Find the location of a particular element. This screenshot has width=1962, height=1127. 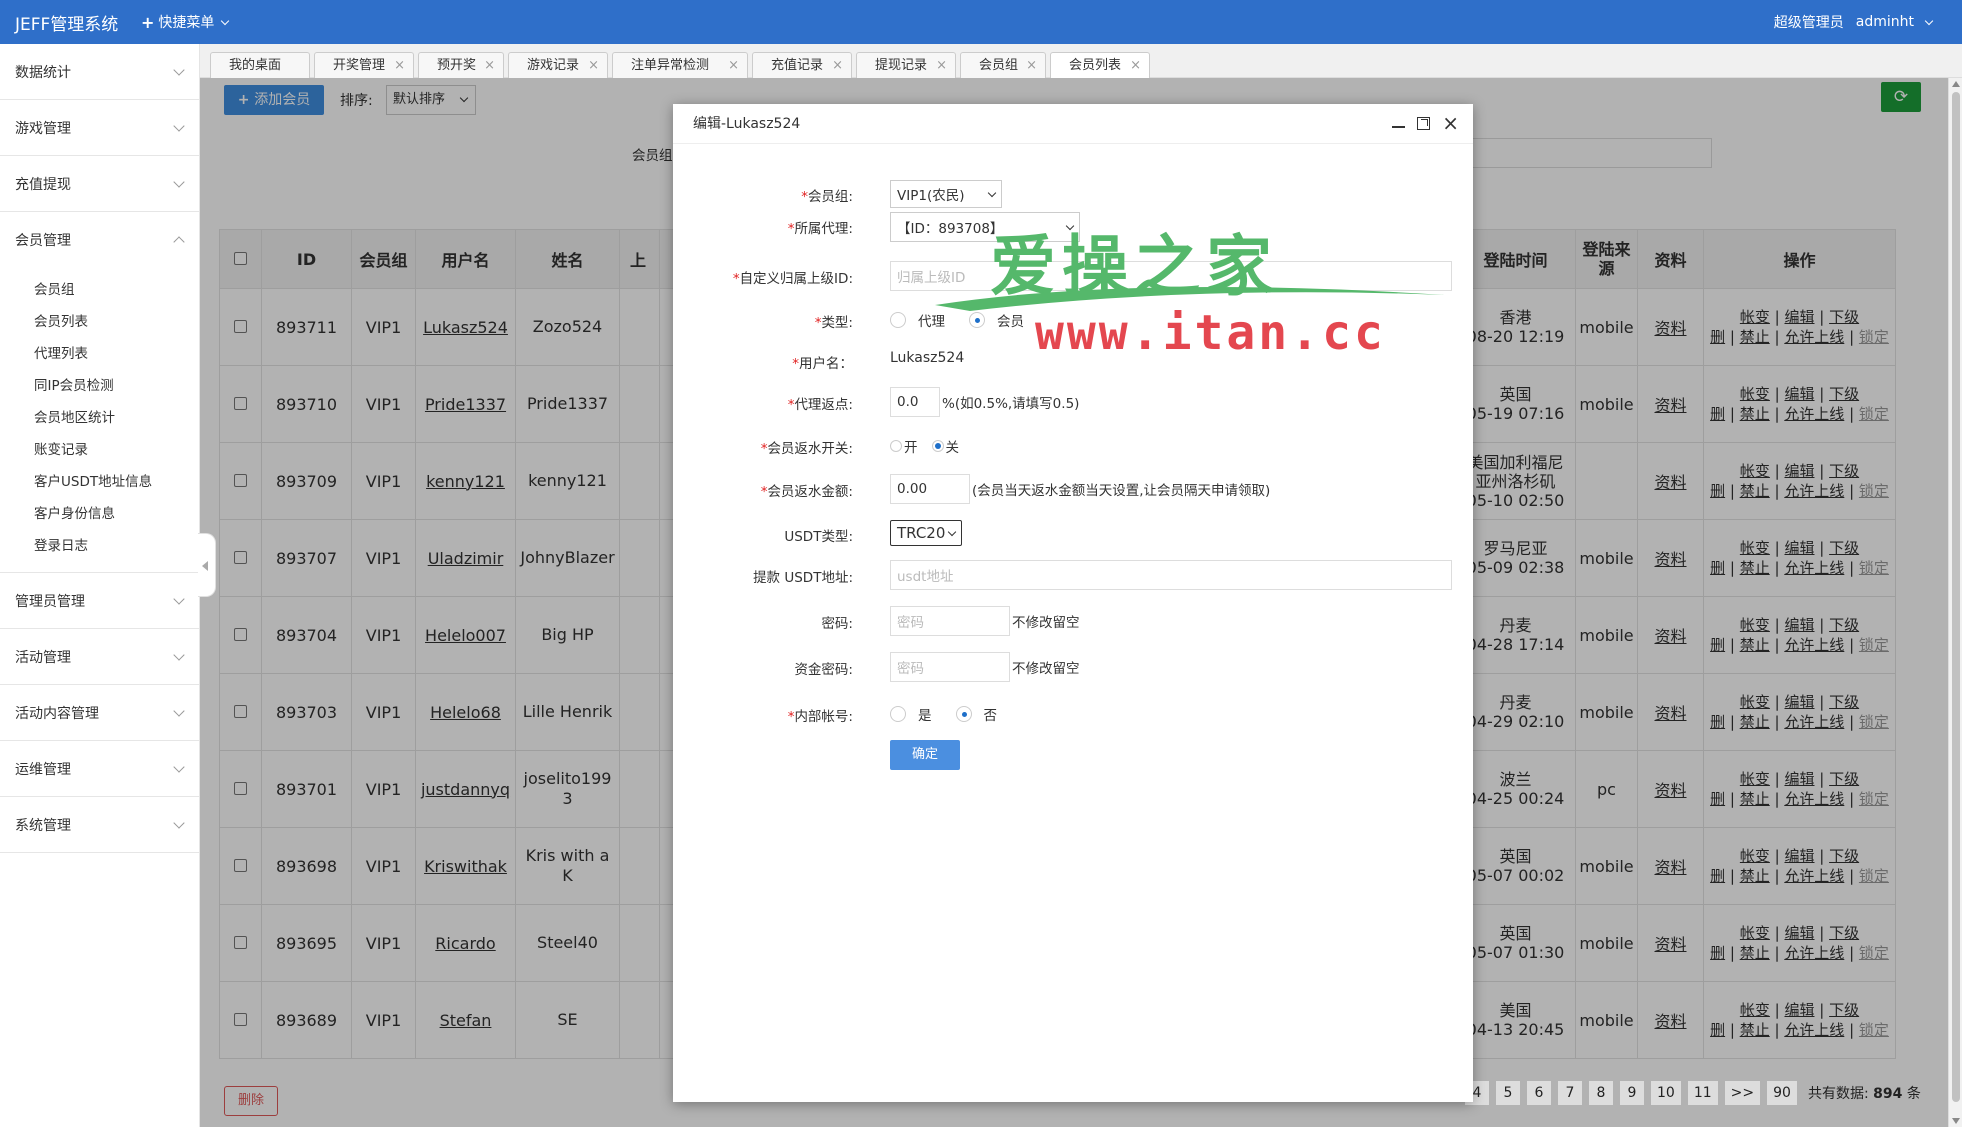

page-5: 5 is located at coordinates (1508, 1093).